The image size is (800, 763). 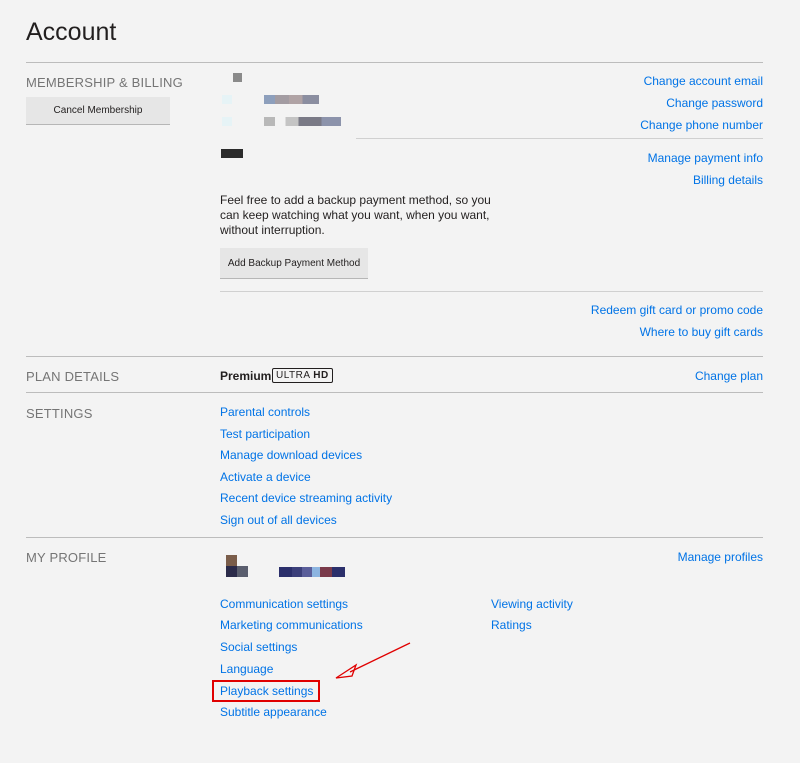 I want to click on page-title: Account, so click(x=71, y=32).